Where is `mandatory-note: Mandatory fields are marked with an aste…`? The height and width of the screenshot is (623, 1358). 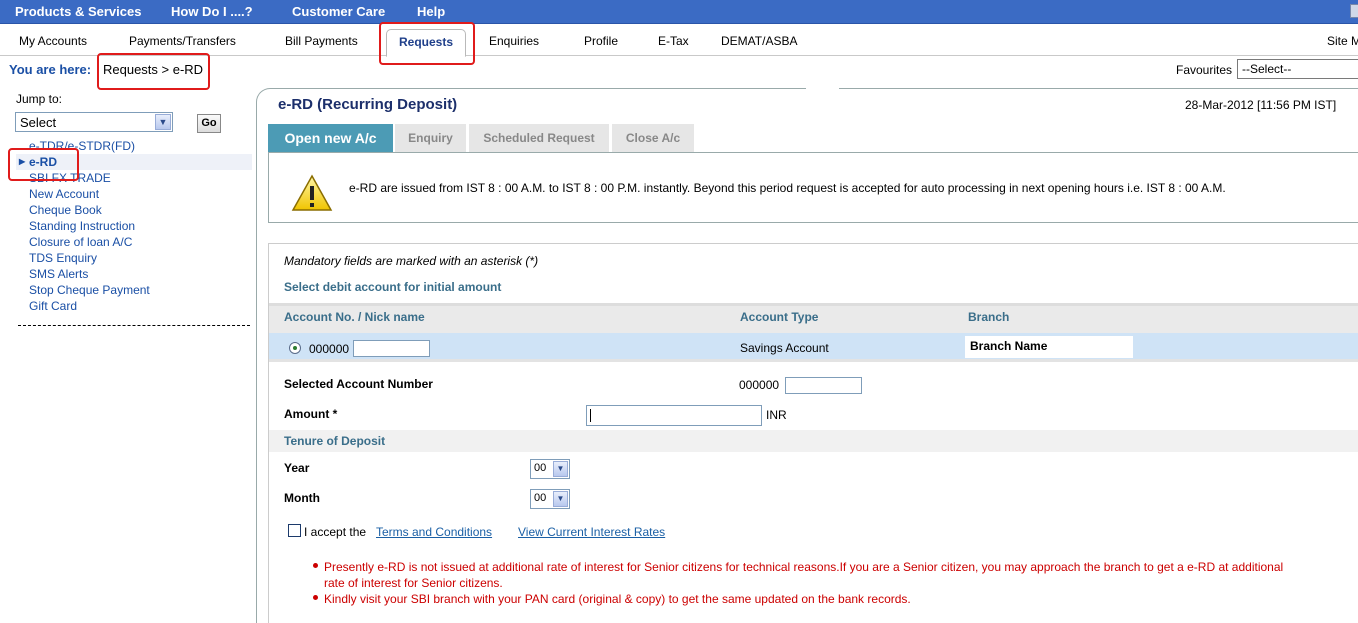
mandatory-note: Mandatory fields are marked with an aste… is located at coordinates (411, 261).